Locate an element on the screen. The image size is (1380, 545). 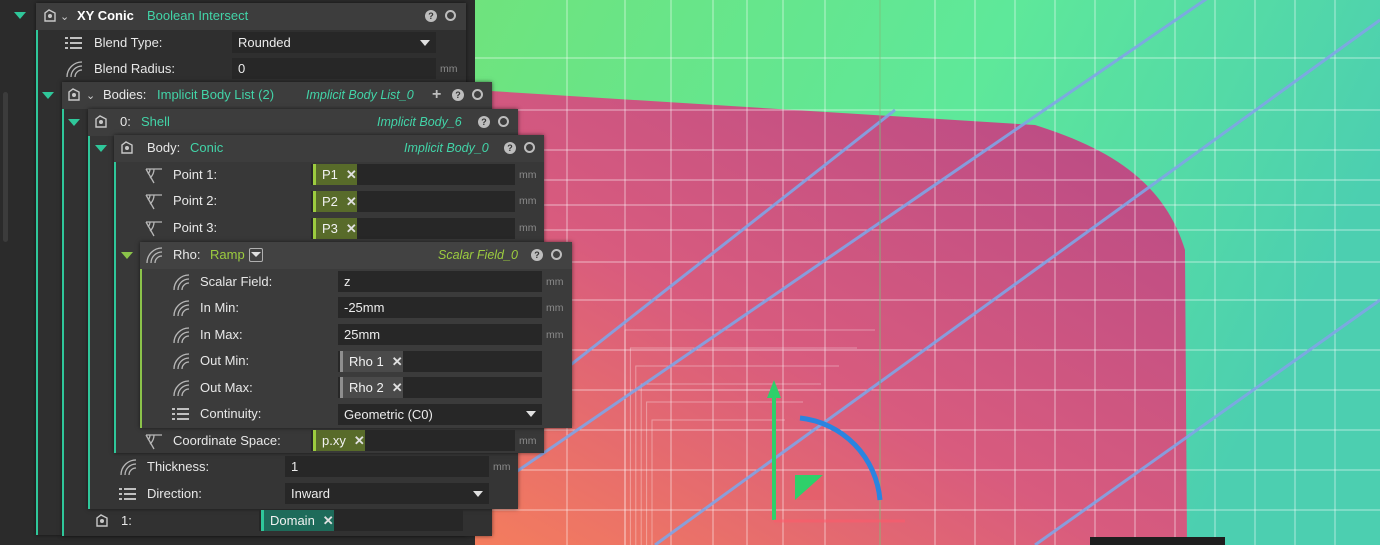
shell-header: 0: Shell Implicit Body_6 ? is located at coordinates (303, 122).